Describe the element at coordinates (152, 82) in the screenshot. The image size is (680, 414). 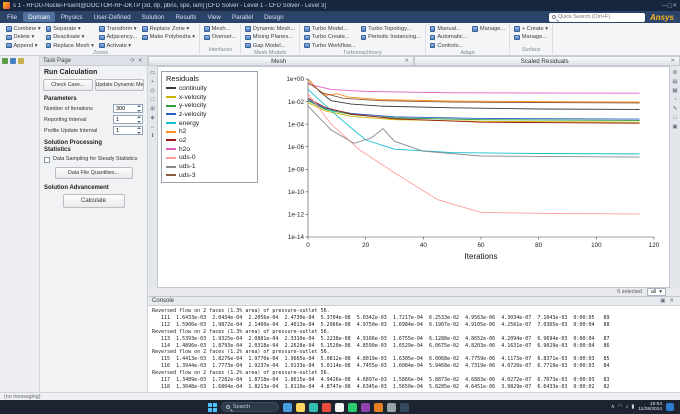
I see `pan-icon: +` at that location.